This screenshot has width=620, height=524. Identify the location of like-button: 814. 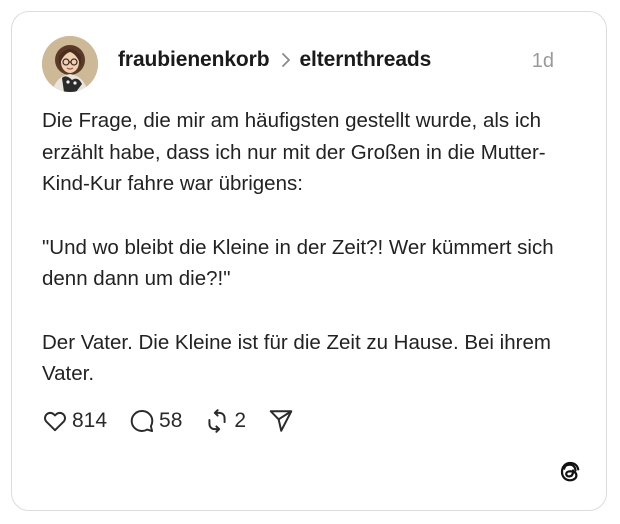
(74, 421).